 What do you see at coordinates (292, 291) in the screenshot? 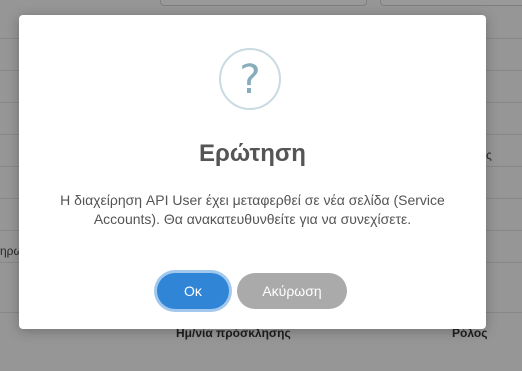
I see `cancel-button: Ακύρωση` at bounding box center [292, 291].